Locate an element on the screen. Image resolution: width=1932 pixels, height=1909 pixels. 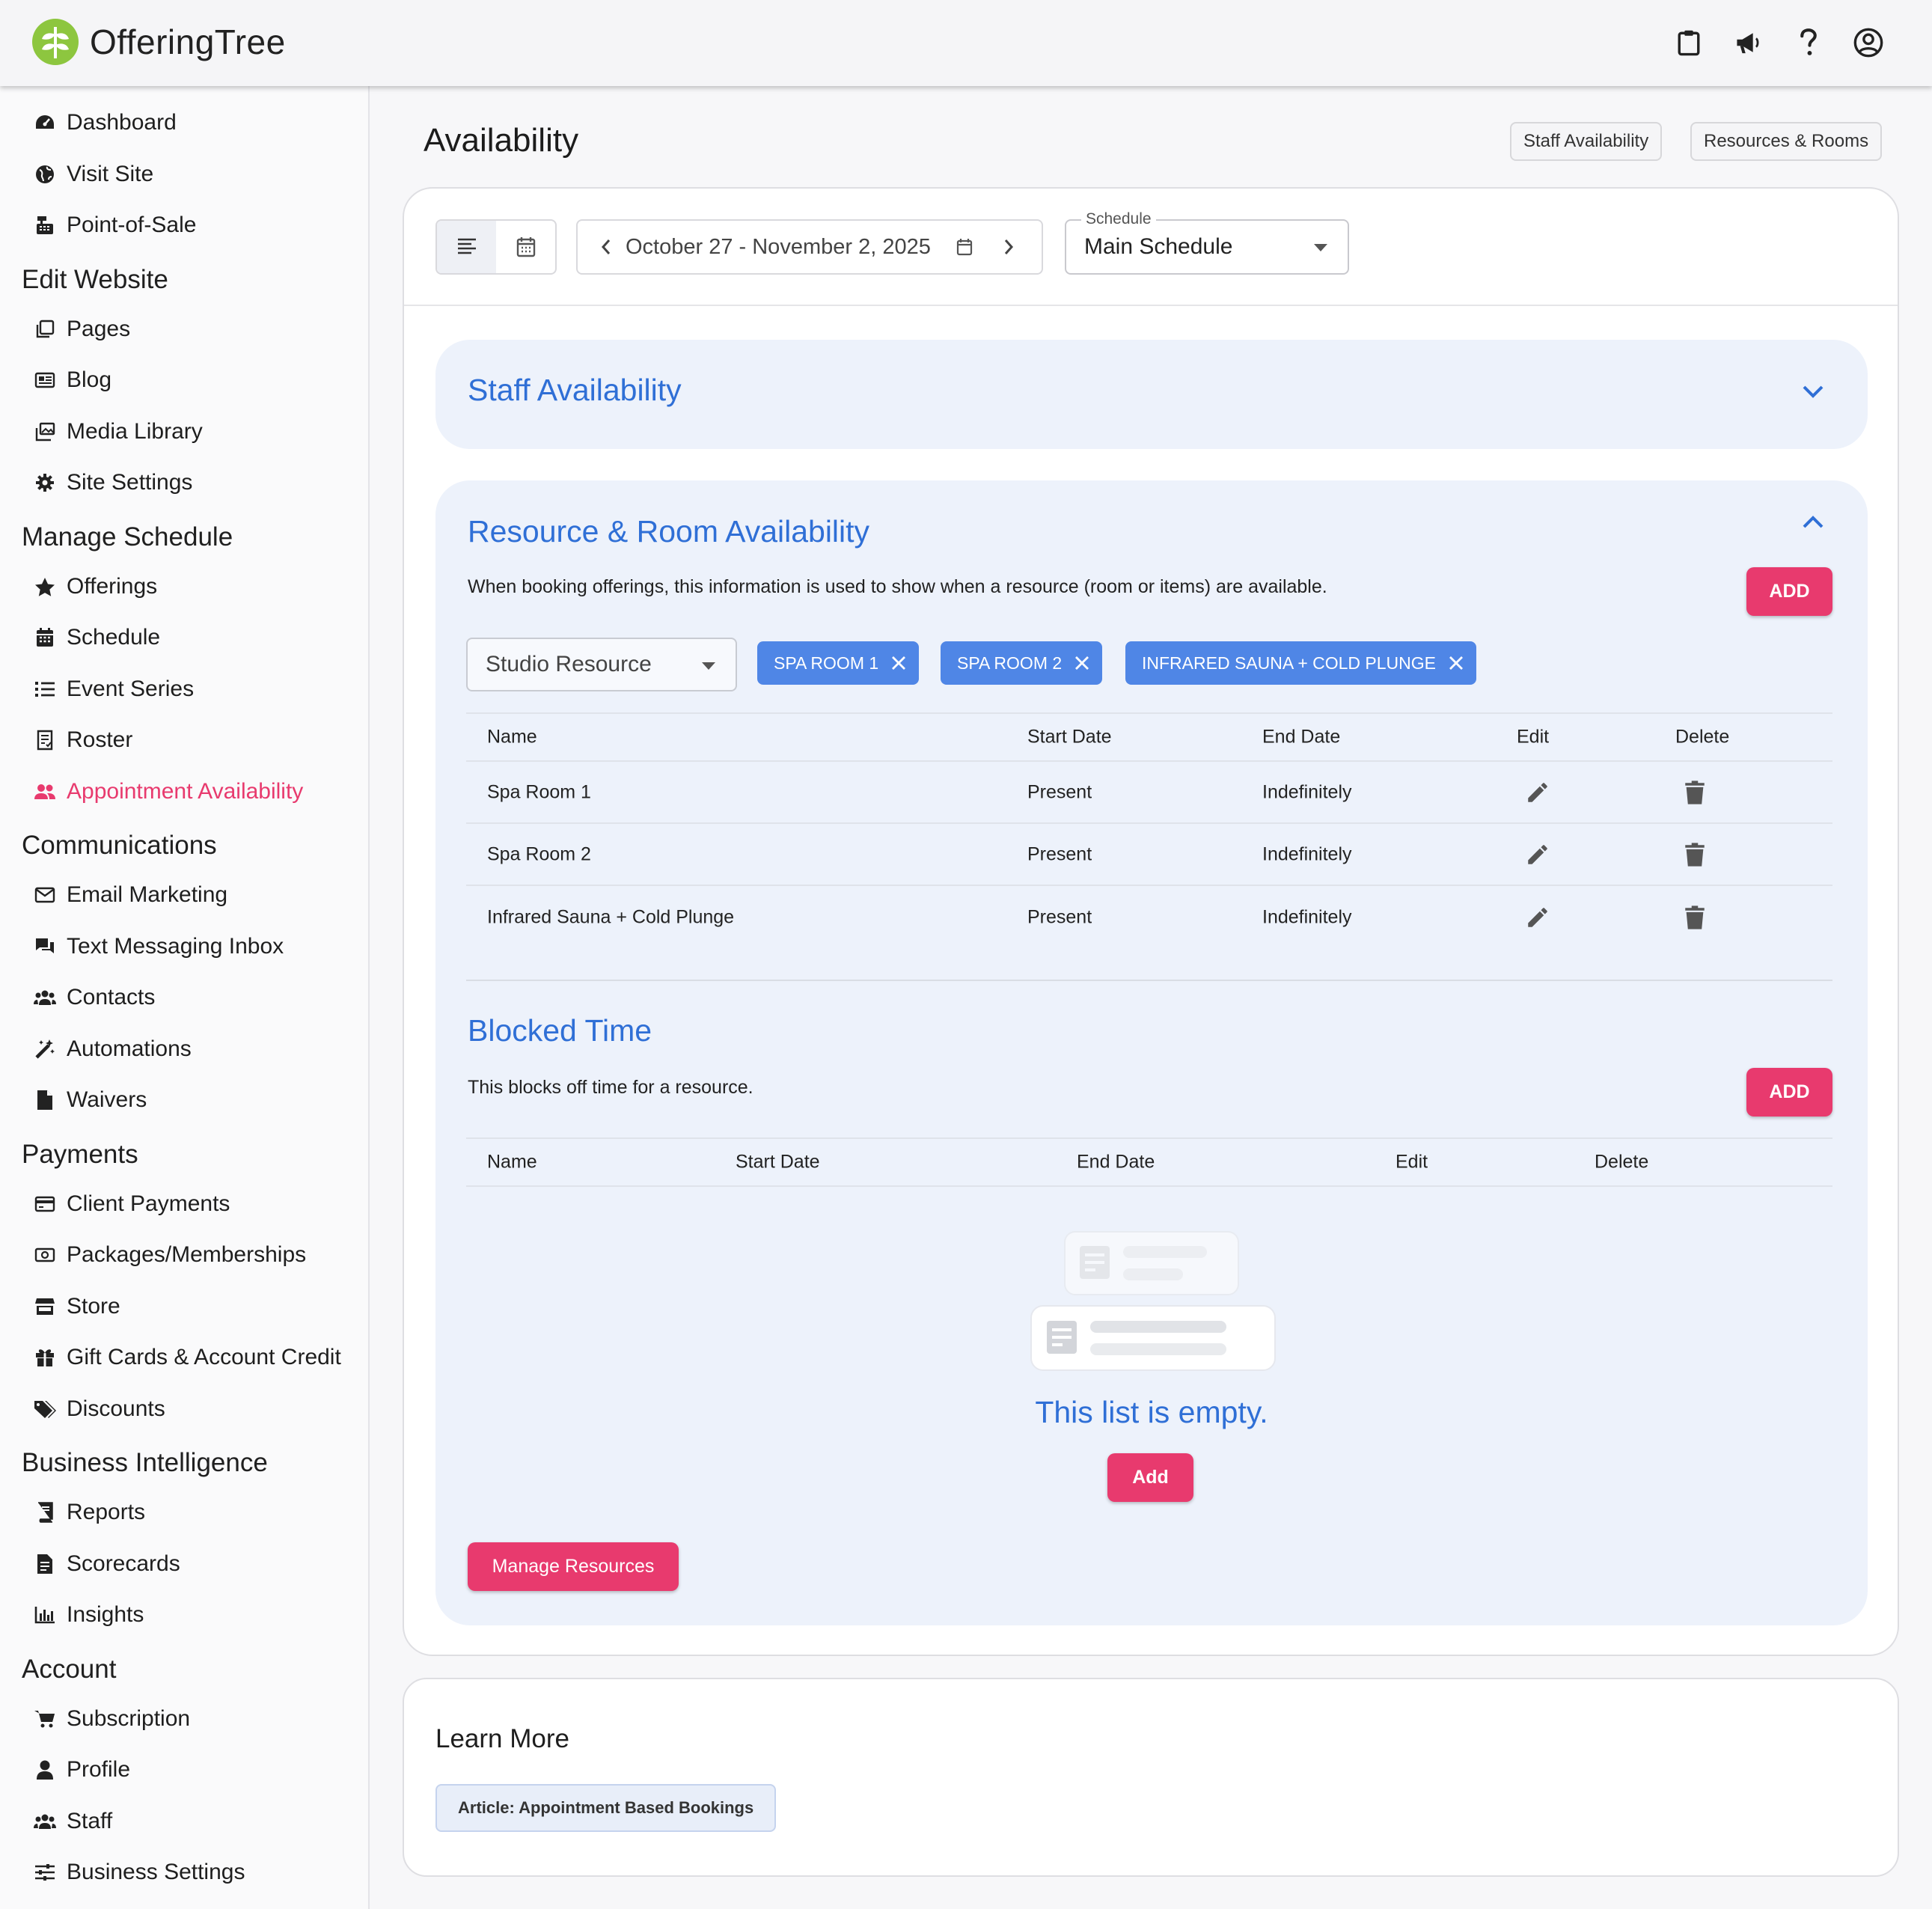
filter-chip-spa-room-2: SPA ROOM 2 is located at coordinates (1022, 663).